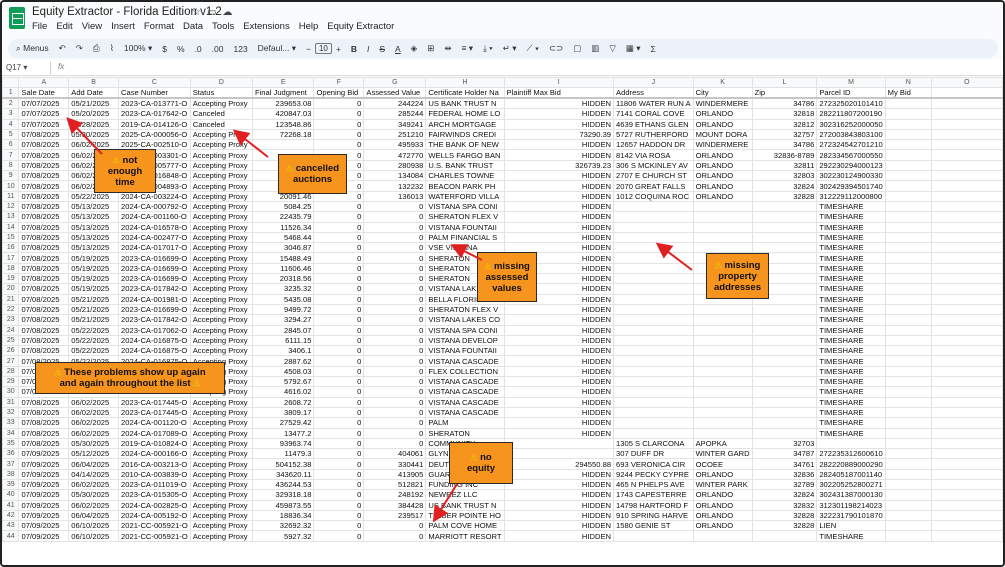 This screenshot has height=567, width=1005. I want to click on cell: CHARLES TOWNE, so click(465, 176).